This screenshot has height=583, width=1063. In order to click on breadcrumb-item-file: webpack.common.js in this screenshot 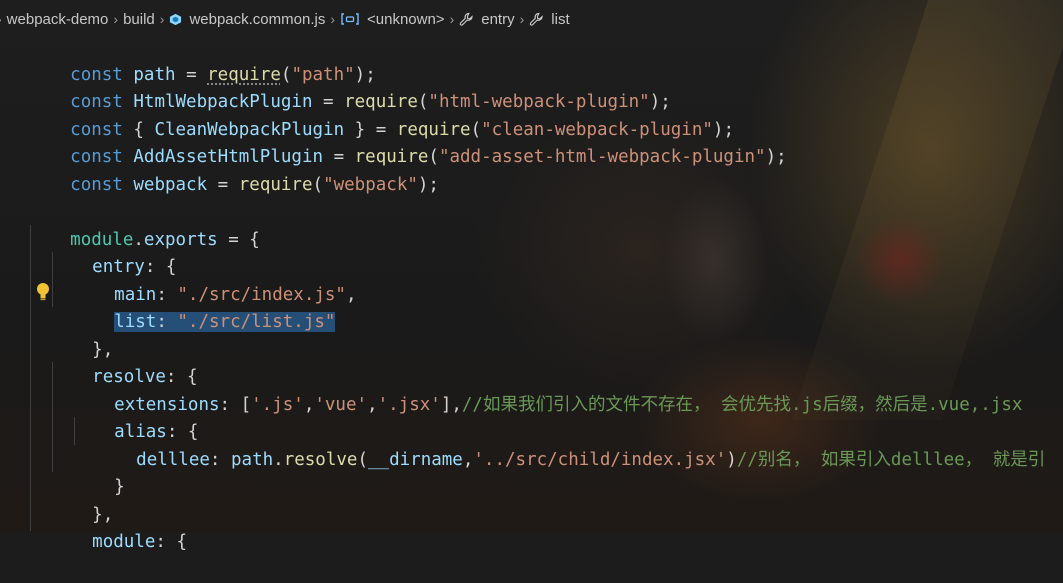, I will do `click(247, 19)`.